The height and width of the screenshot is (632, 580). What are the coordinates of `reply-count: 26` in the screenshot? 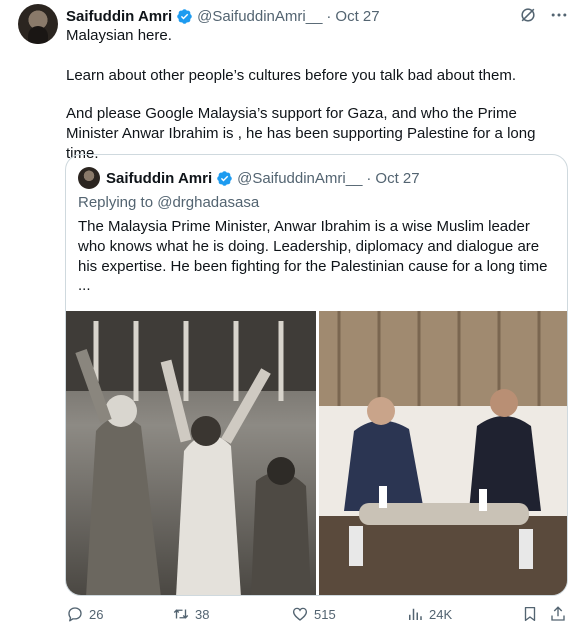 It's located at (96, 614).